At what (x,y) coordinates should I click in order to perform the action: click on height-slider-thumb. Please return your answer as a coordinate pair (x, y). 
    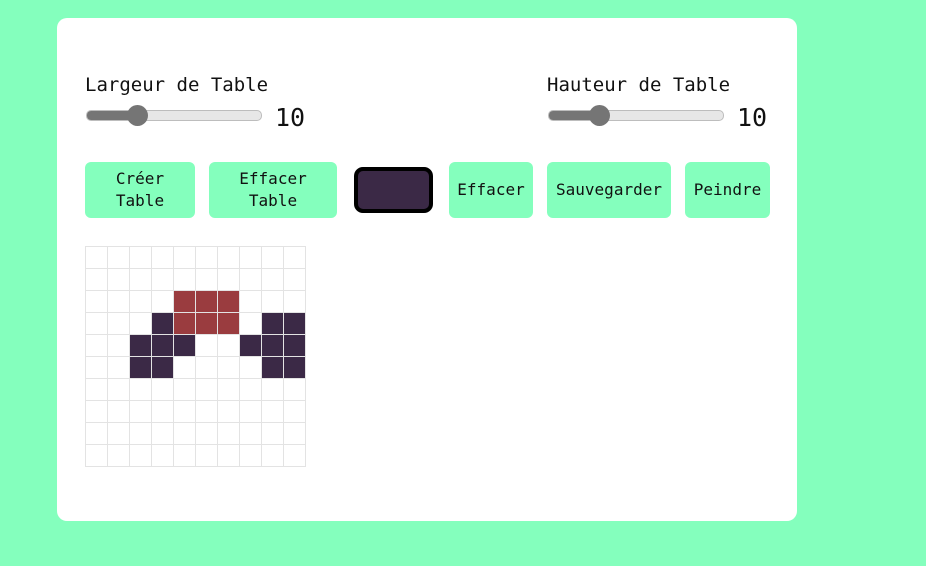
    Looking at the image, I should click on (599, 115).